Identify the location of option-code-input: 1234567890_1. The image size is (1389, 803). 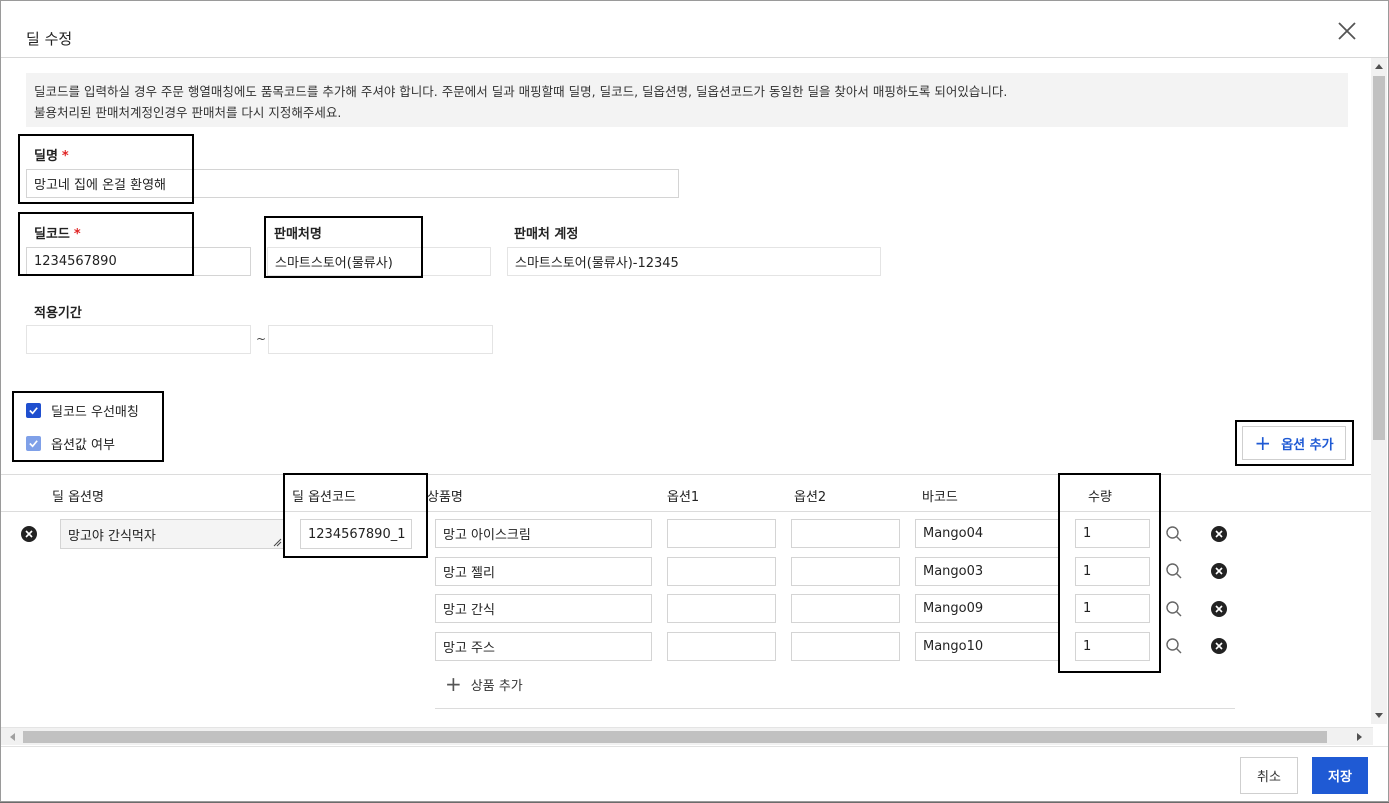
(356, 534).